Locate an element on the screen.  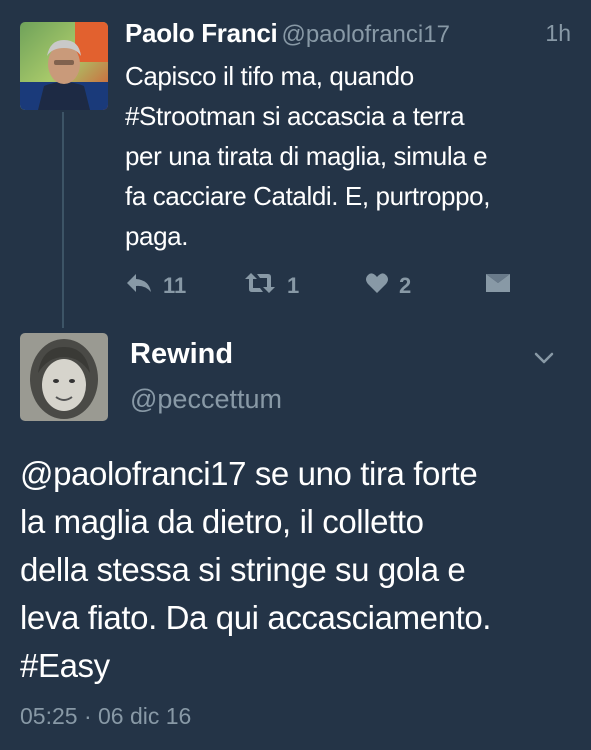
tweet1-header: Paolo Franci @paolofranci17 1h is located at coordinates (350, 38).